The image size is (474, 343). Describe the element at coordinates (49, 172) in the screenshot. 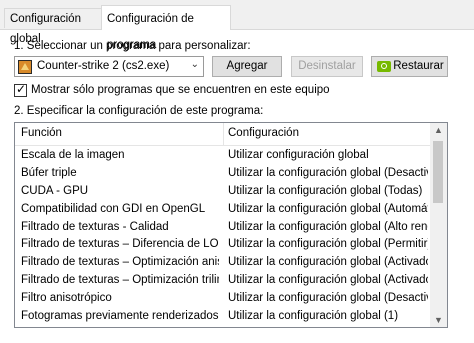

I see `function-cell: Búfer triple` at that location.